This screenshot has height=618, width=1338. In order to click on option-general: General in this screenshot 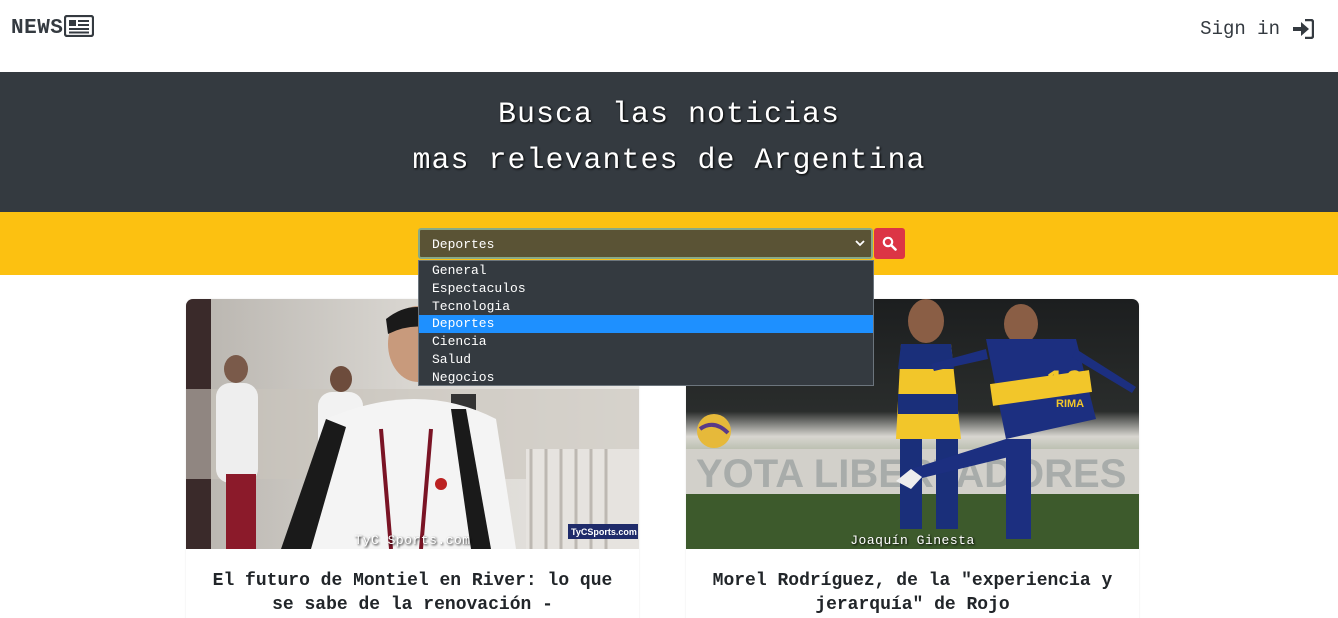, I will do `click(646, 271)`.